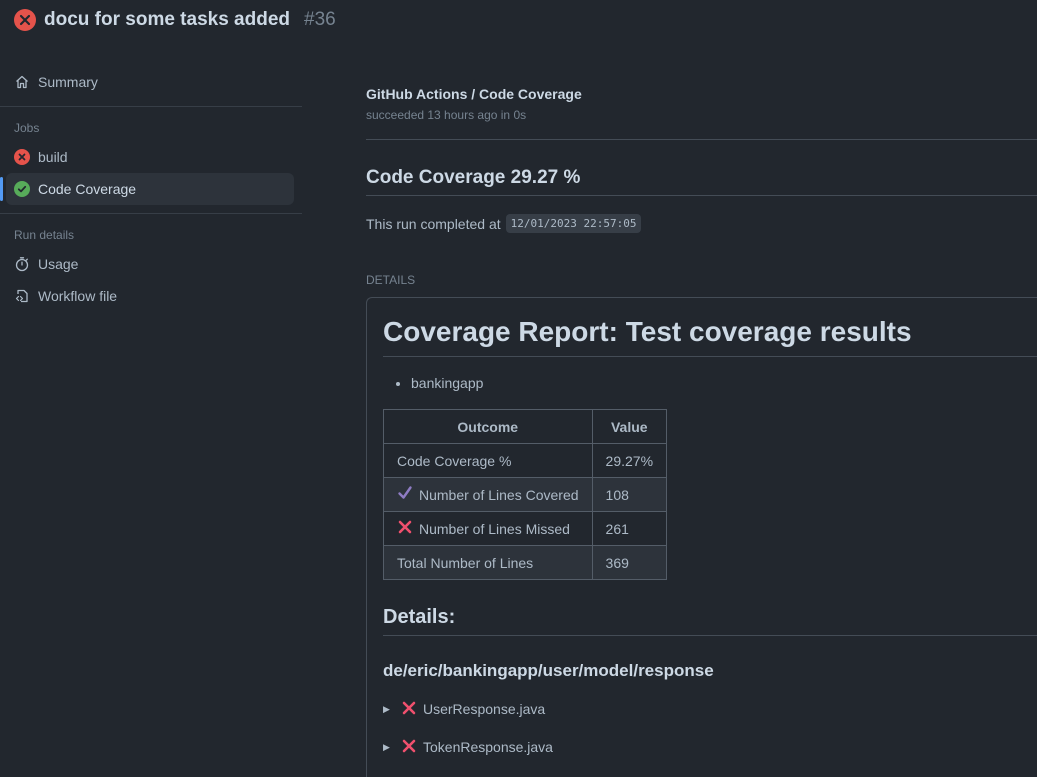 The height and width of the screenshot is (777, 1037). Describe the element at coordinates (433, 223) in the screenshot. I see `completed-prefix: This run completed at` at that location.